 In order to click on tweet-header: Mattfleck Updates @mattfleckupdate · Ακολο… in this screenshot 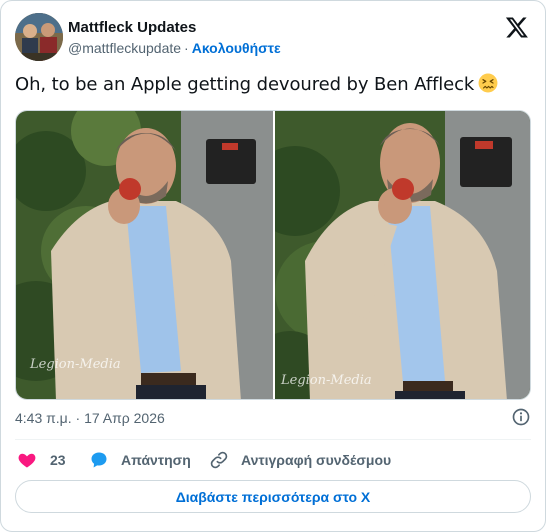, I will do `click(273, 38)`.